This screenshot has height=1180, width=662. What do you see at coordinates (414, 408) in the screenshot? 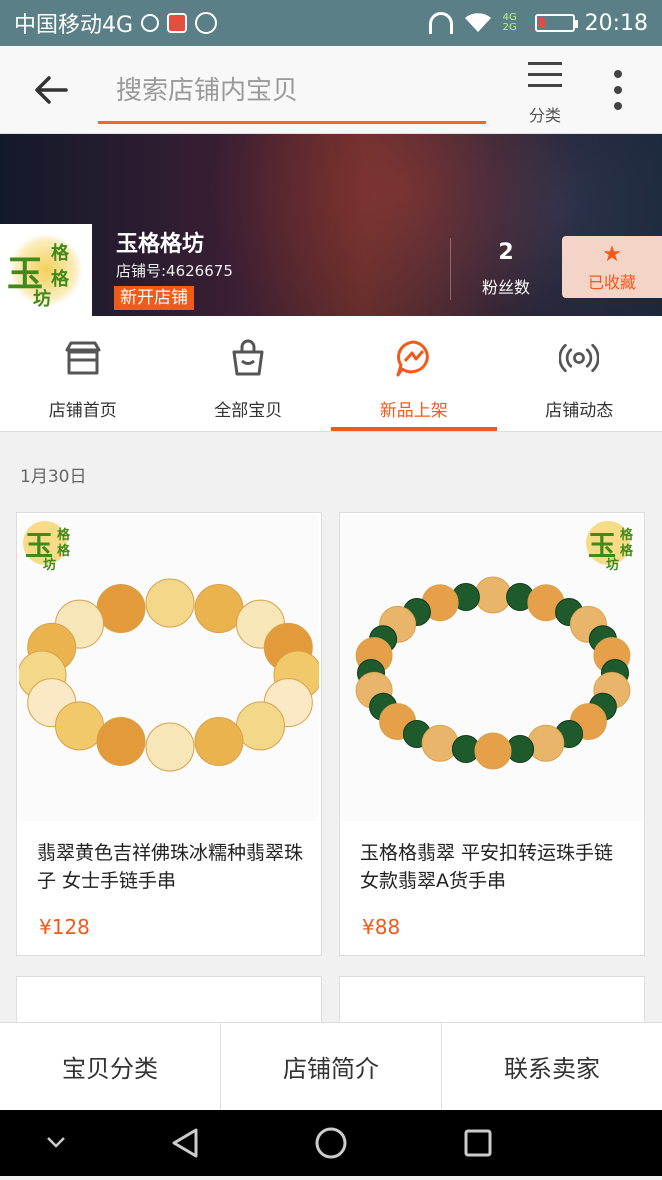
I see `tab-label: 新品上架` at bounding box center [414, 408].